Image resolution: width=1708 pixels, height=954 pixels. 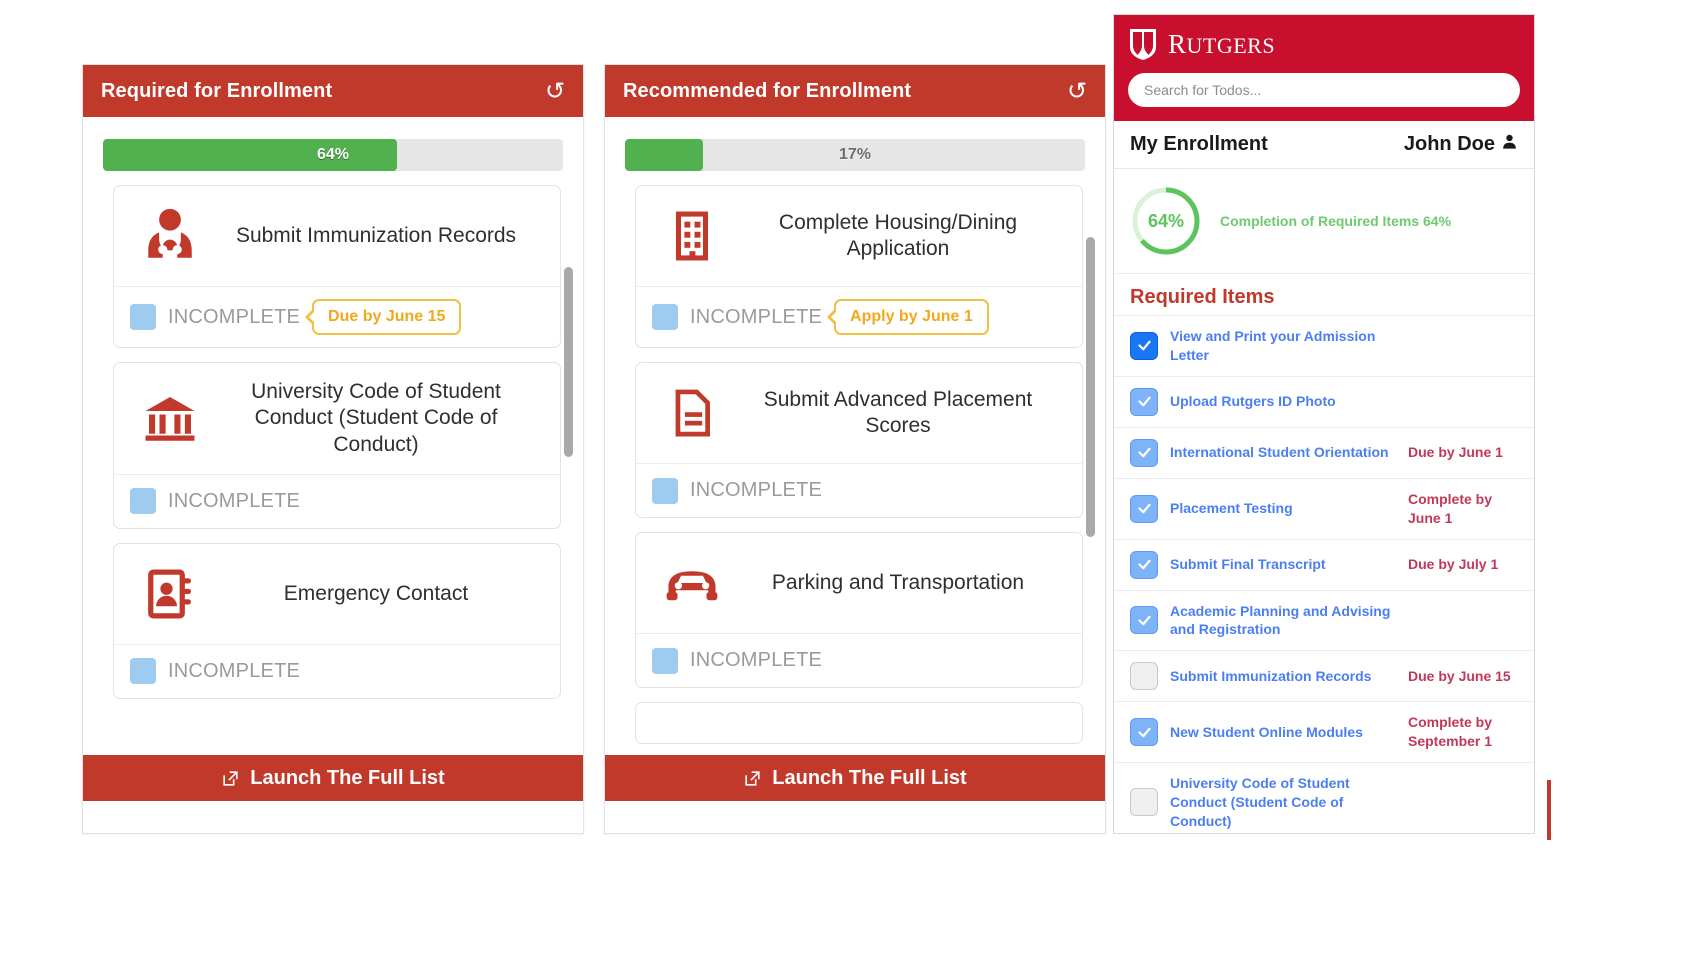 What do you see at coordinates (1453, 564) in the screenshot?
I see `item-due: Due by July 1` at bounding box center [1453, 564].